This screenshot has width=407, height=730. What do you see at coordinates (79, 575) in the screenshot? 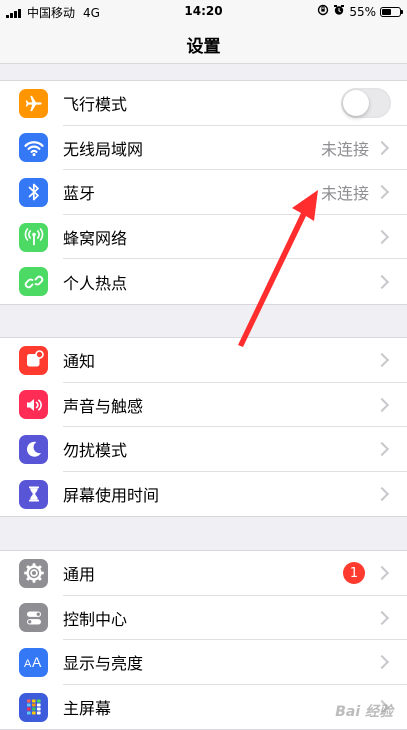
I see `settings-row-label: 通用` at bounding box center [79, 575].